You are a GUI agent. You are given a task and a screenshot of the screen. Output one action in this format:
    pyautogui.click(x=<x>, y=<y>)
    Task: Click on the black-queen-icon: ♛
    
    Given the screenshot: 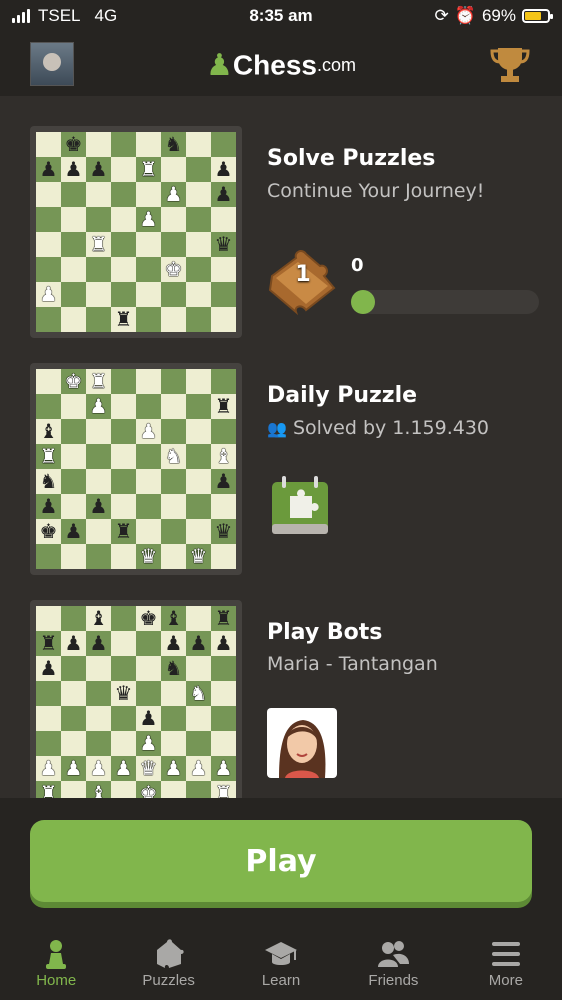 What is the action you would take?
    pyautogui.click(x=123, y=693)
    